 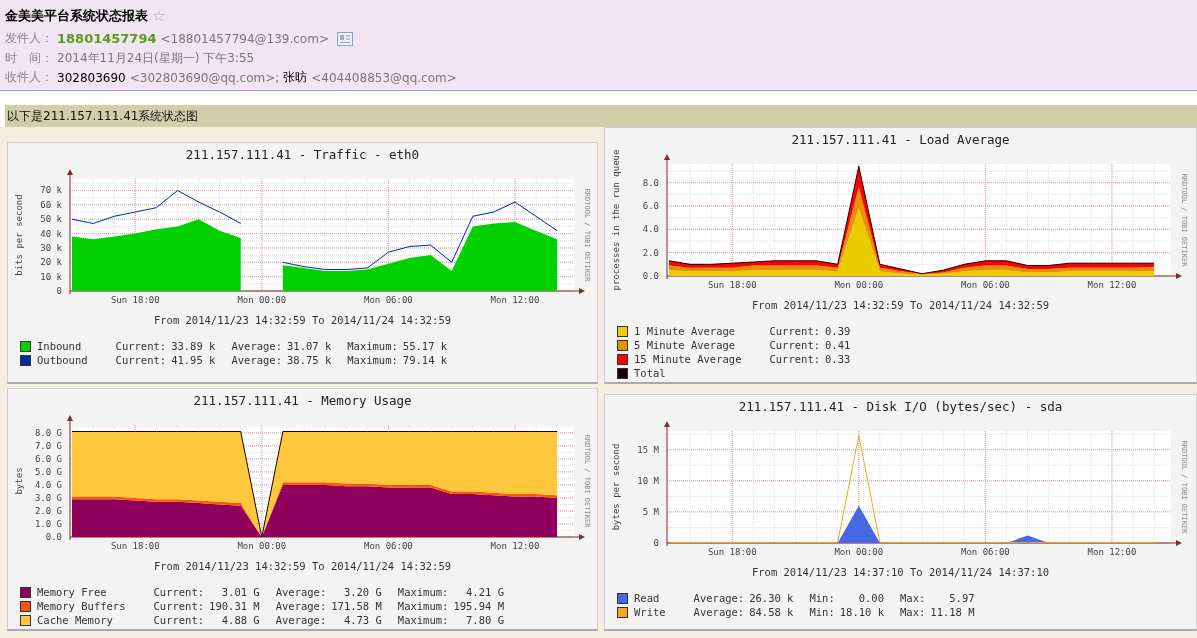 I want to click on graph-title: 211.157.111.41 - Load Average, so click(x=900, y=139).